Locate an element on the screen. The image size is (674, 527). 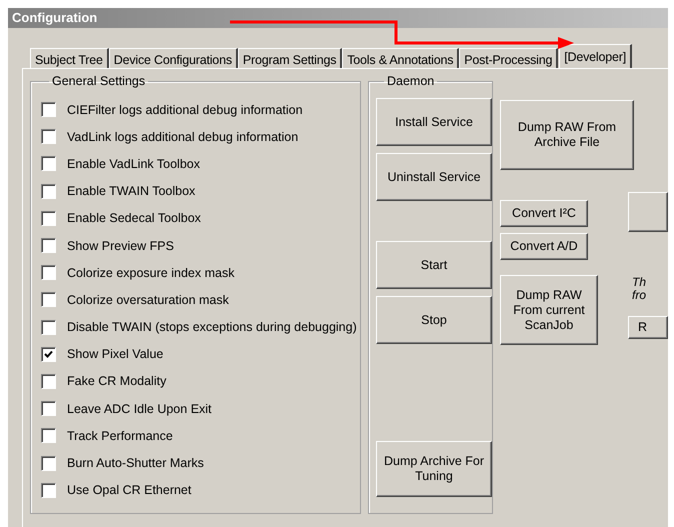
dump-raw-button: Dump RAW From current ScanJob is located at coordinates (549, 310).